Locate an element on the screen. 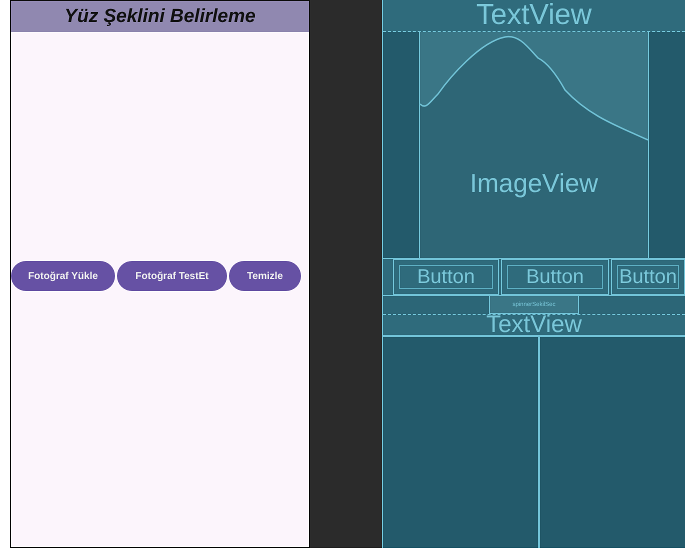 Image resolution: width=685 pixels, height=551 pixels. imageview-label: ImageView is located at coordinates (534, 183).